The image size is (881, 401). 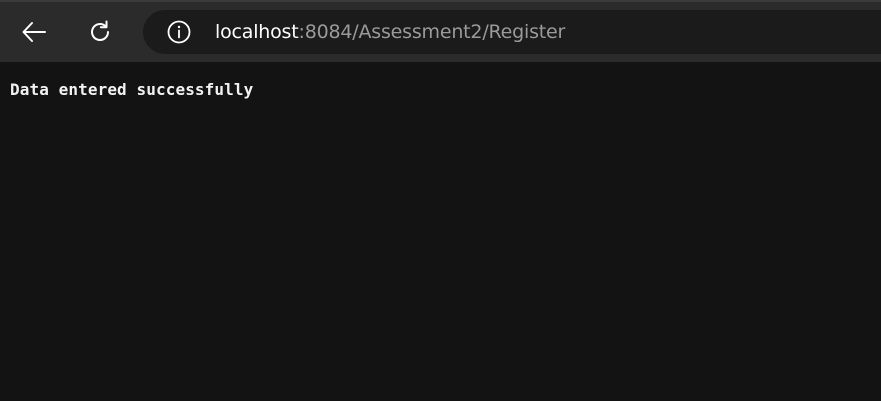 I want to click on address-bar: localhost:8084/Assessment2/Register, so click(x=512, y=32).